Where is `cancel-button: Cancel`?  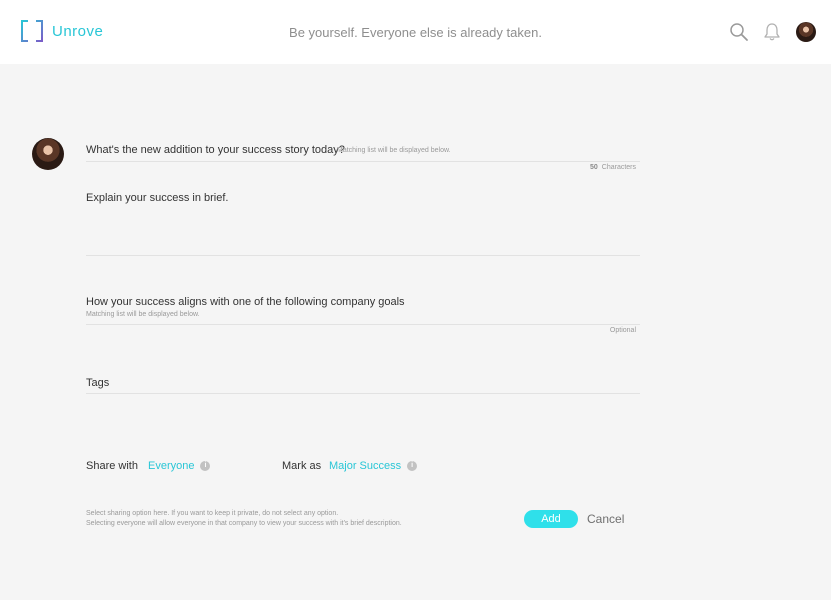
cancel-button: Cancel is located at coordinates (605, 519).